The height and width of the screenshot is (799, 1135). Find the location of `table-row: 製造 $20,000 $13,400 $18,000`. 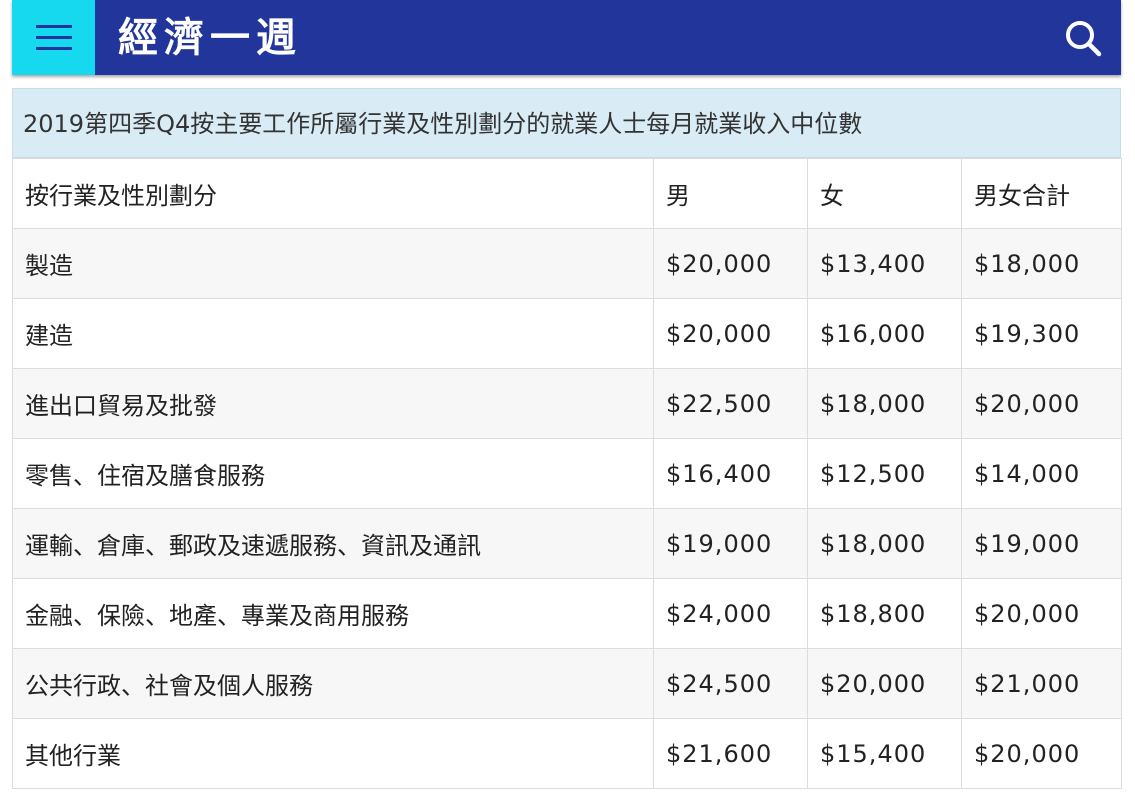

table-row: 製造 $20,000 $13,400 $18,000 is located at coordinates (567, 263).